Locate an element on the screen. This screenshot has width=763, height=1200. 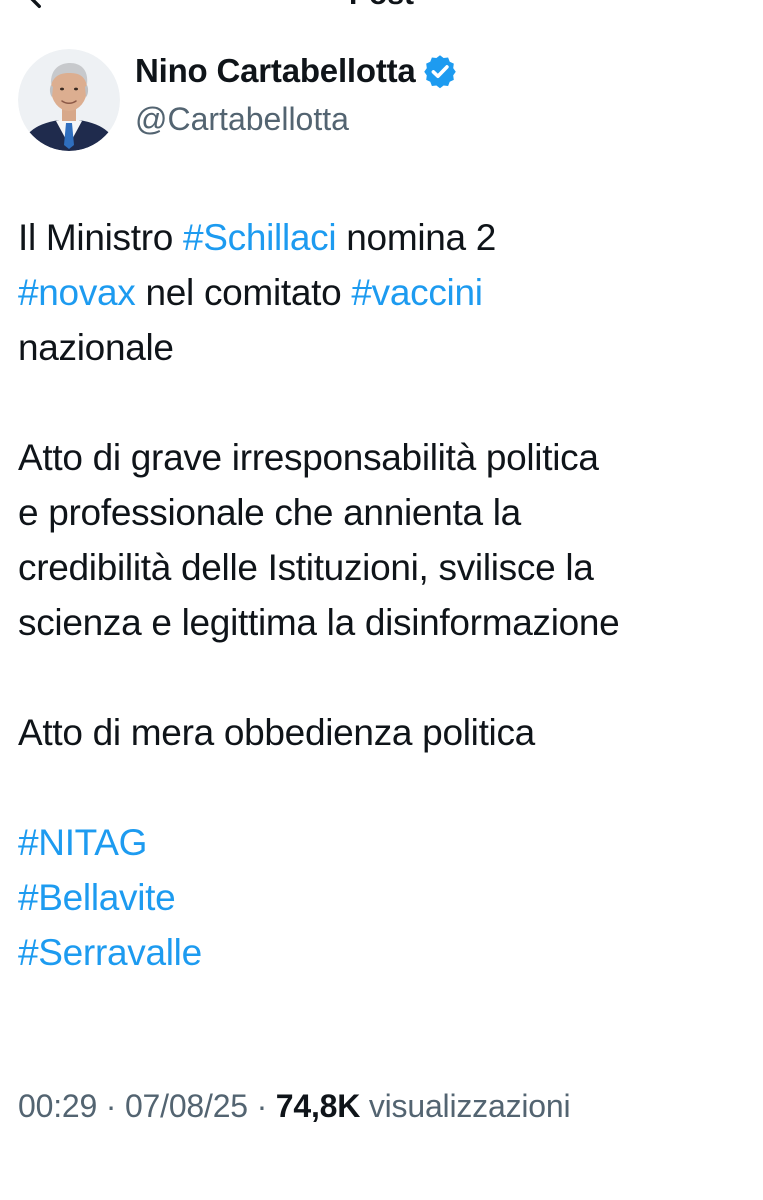
page-title: Post is located at coordinates (381, 6).